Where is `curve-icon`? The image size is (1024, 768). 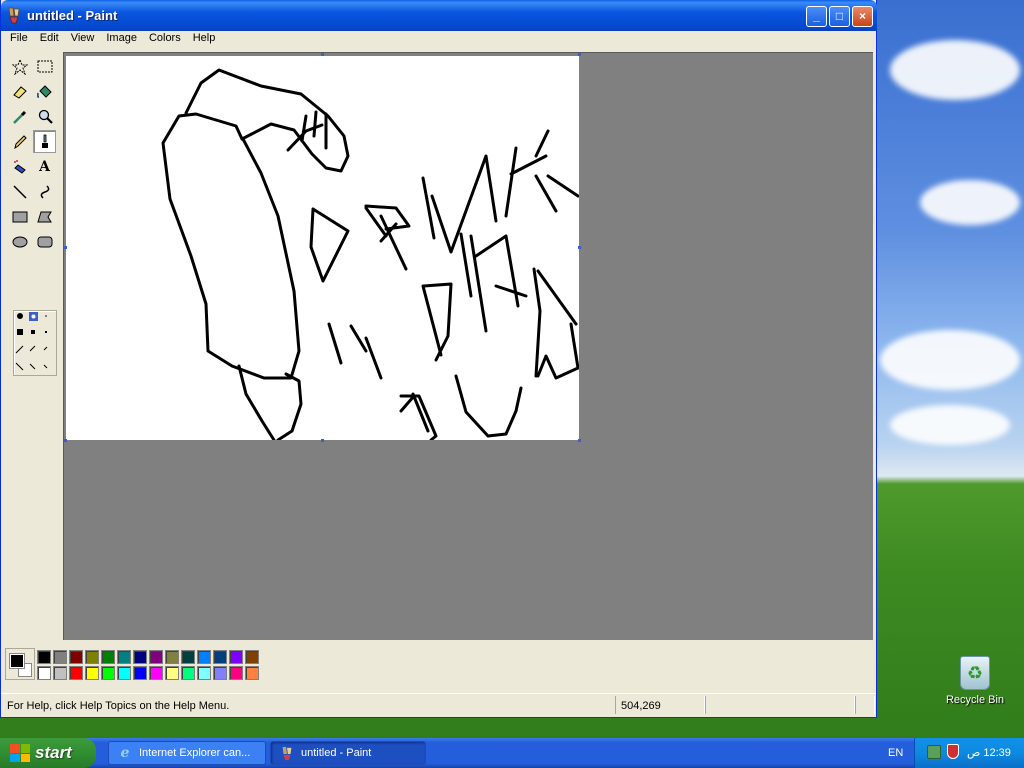
curve-icon is located at coordinates (44, 191).